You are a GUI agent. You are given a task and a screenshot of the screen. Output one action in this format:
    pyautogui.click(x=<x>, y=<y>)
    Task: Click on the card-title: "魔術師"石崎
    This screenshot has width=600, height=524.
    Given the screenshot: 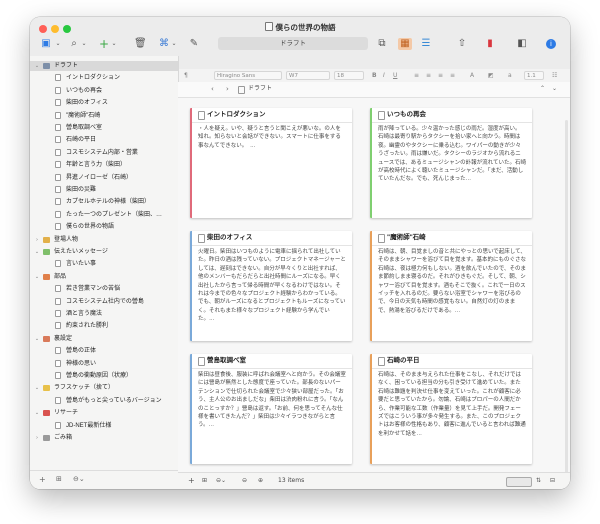 What is the action you would take?
    pyautogui.click(x=406, y=238)
    